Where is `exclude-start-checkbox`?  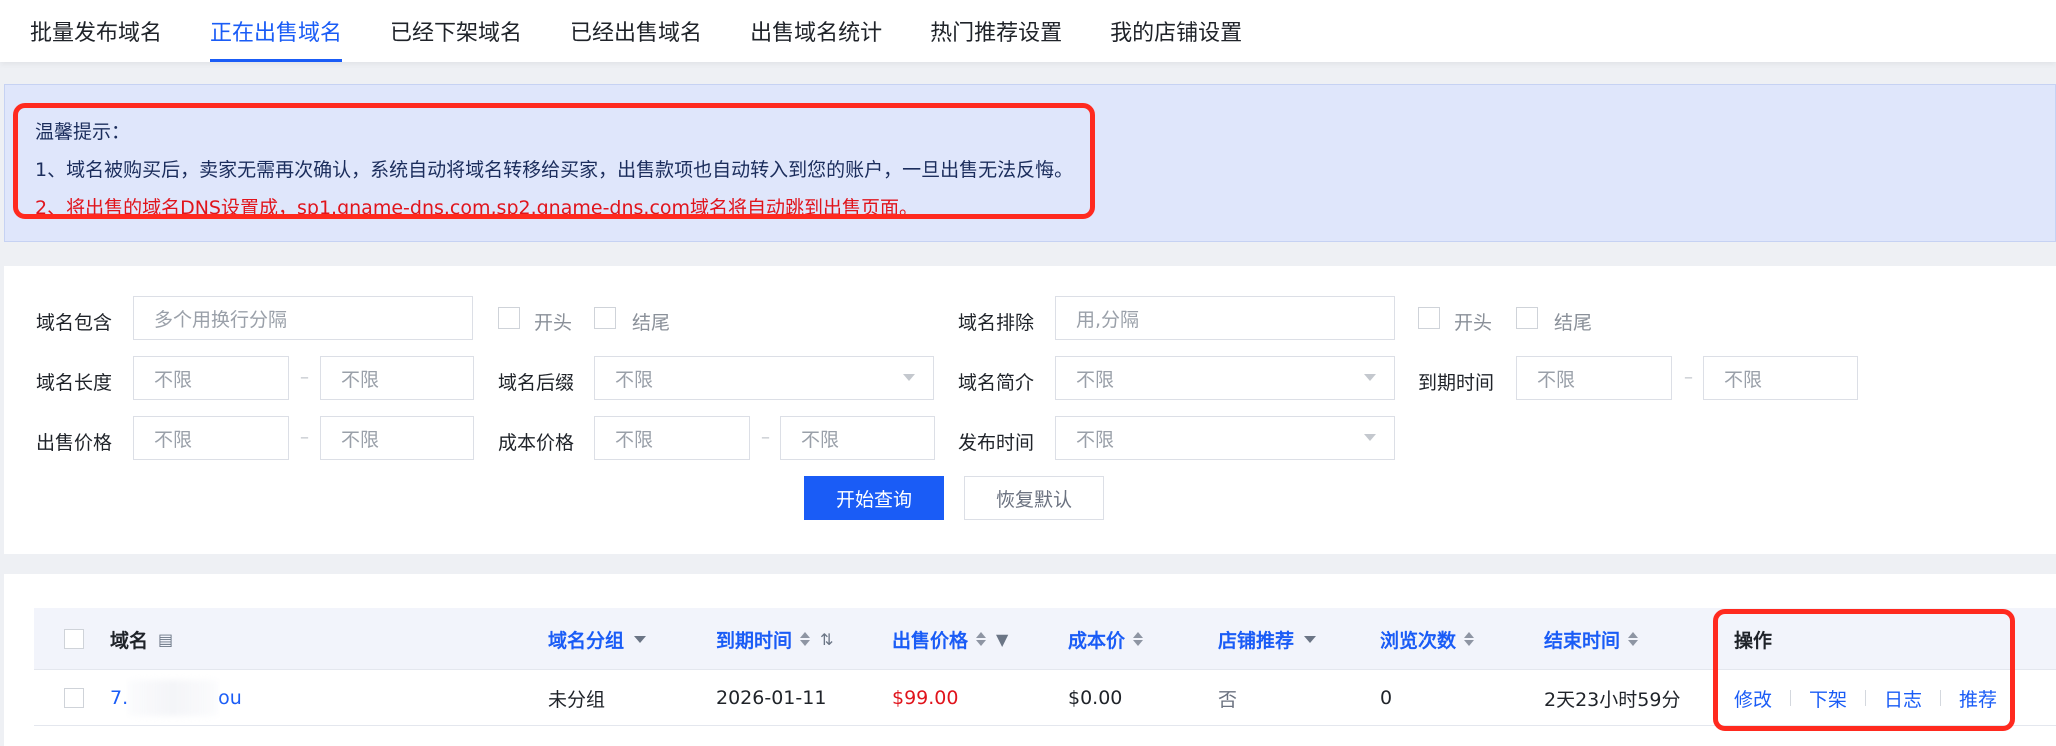
exclude-start-checkbox is located at coordinates (1429, 318).